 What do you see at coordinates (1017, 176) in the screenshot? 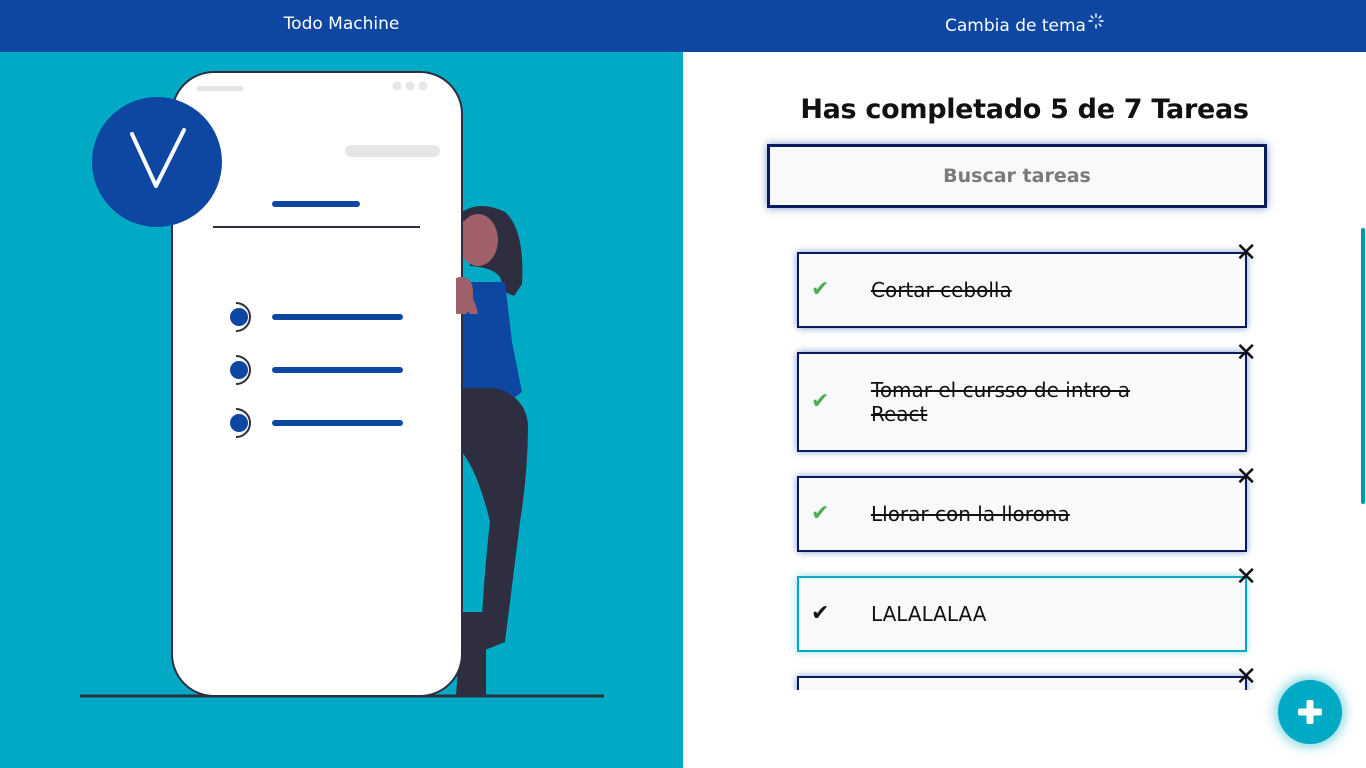
I see `search-input` at bounding box center [1017, 176].